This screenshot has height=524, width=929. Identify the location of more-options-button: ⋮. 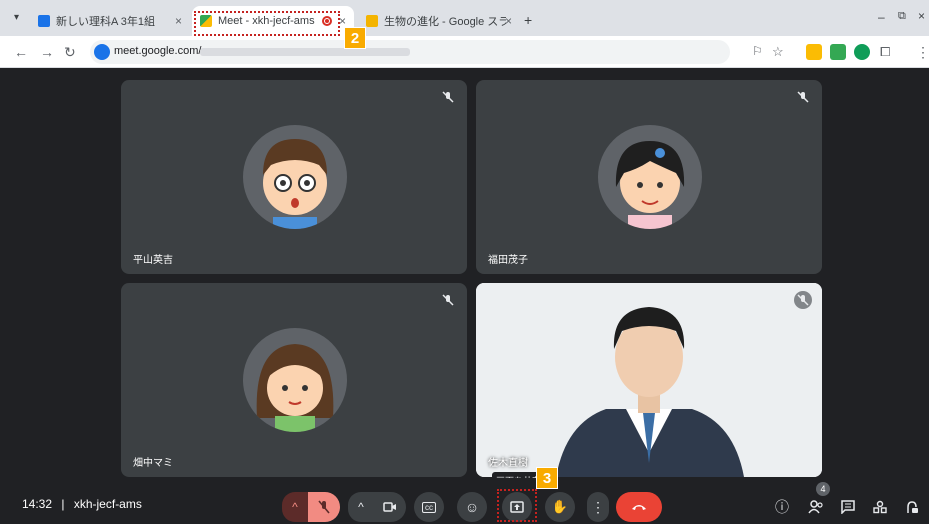
(598, 507).